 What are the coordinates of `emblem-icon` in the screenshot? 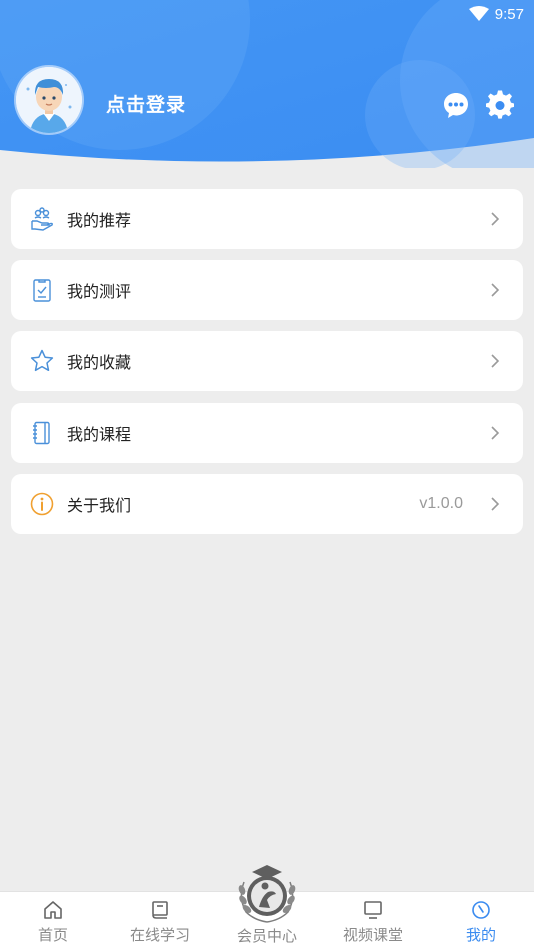 It's located at (267, 893).